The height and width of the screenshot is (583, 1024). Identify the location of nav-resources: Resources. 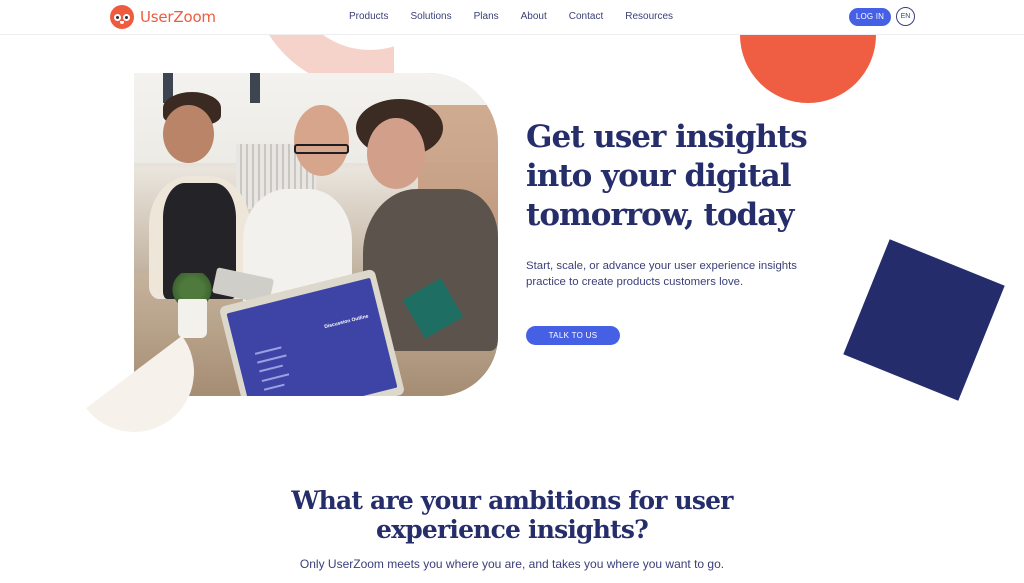
(649, 16).